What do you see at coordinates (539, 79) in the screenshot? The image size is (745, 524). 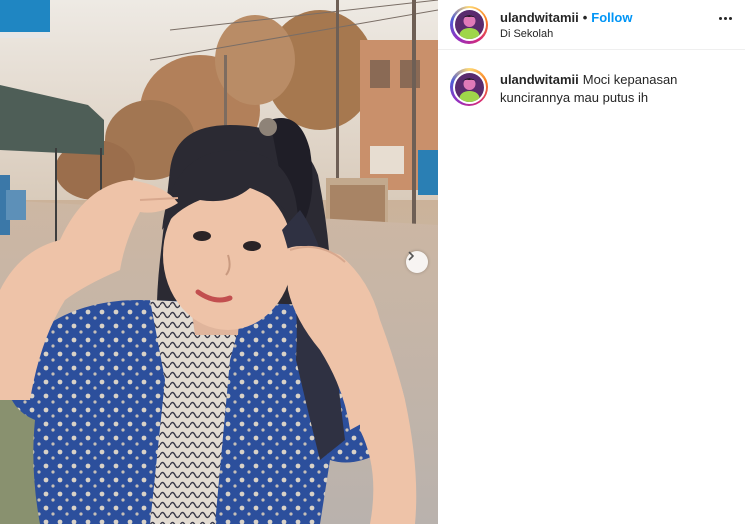 I see `caption-username: ulandwitamii` at bounding box center [539, 79].